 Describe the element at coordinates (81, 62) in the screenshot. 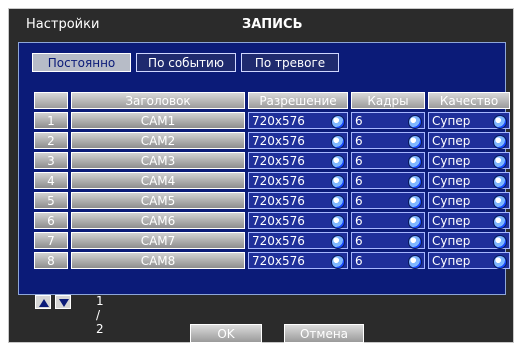

I see `tab-permanent: Постоянно` at that location.